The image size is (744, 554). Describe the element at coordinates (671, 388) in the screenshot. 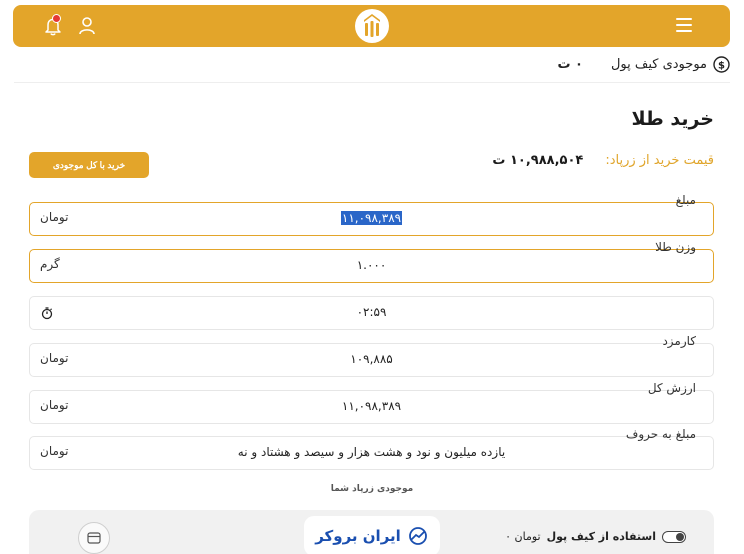

I see `total-label: ارزش کل` at that location.